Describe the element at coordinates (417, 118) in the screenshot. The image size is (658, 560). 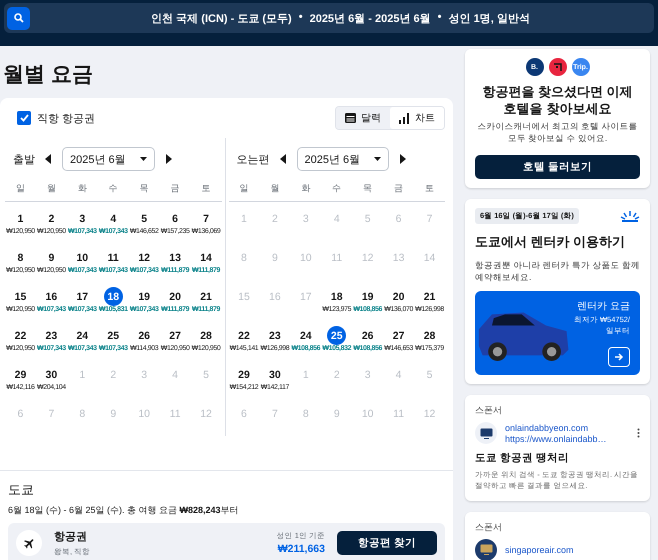
I see `view-tab: 차트` at that location.